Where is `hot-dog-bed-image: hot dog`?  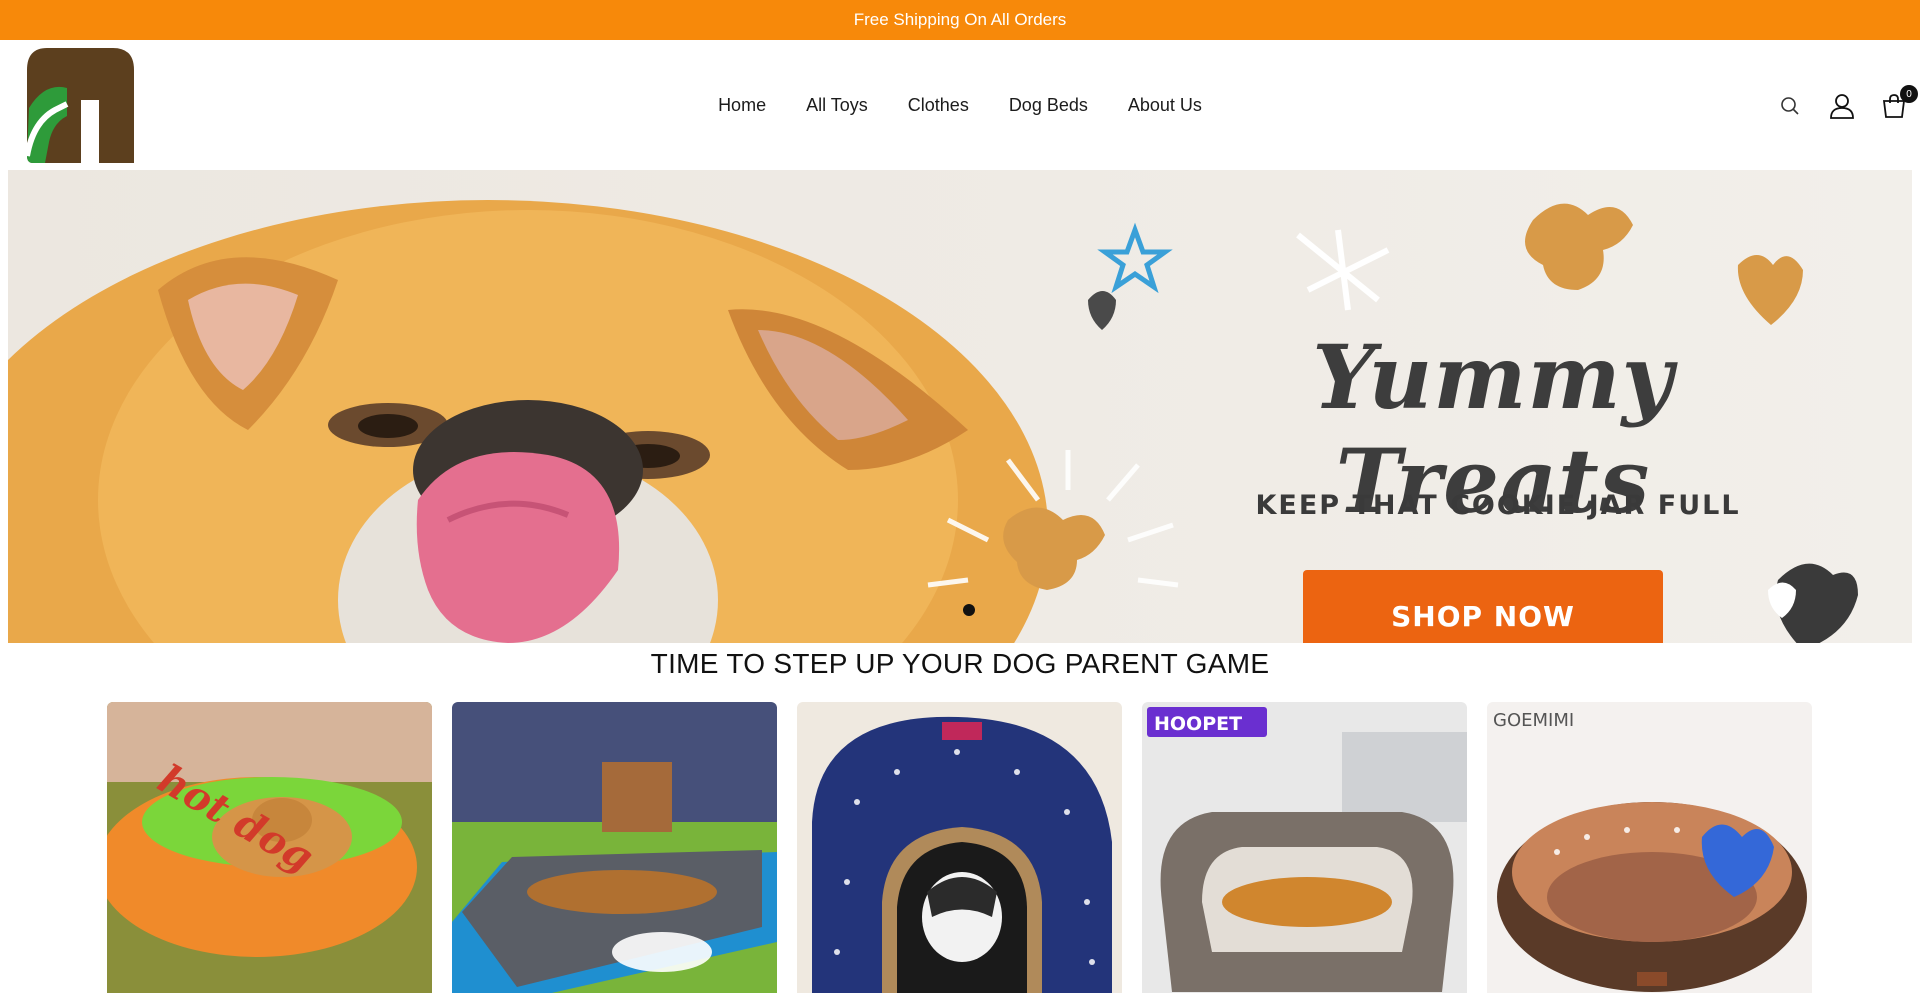 hot-dog-bed-image: hot dog is located at coordinates (269, 847).